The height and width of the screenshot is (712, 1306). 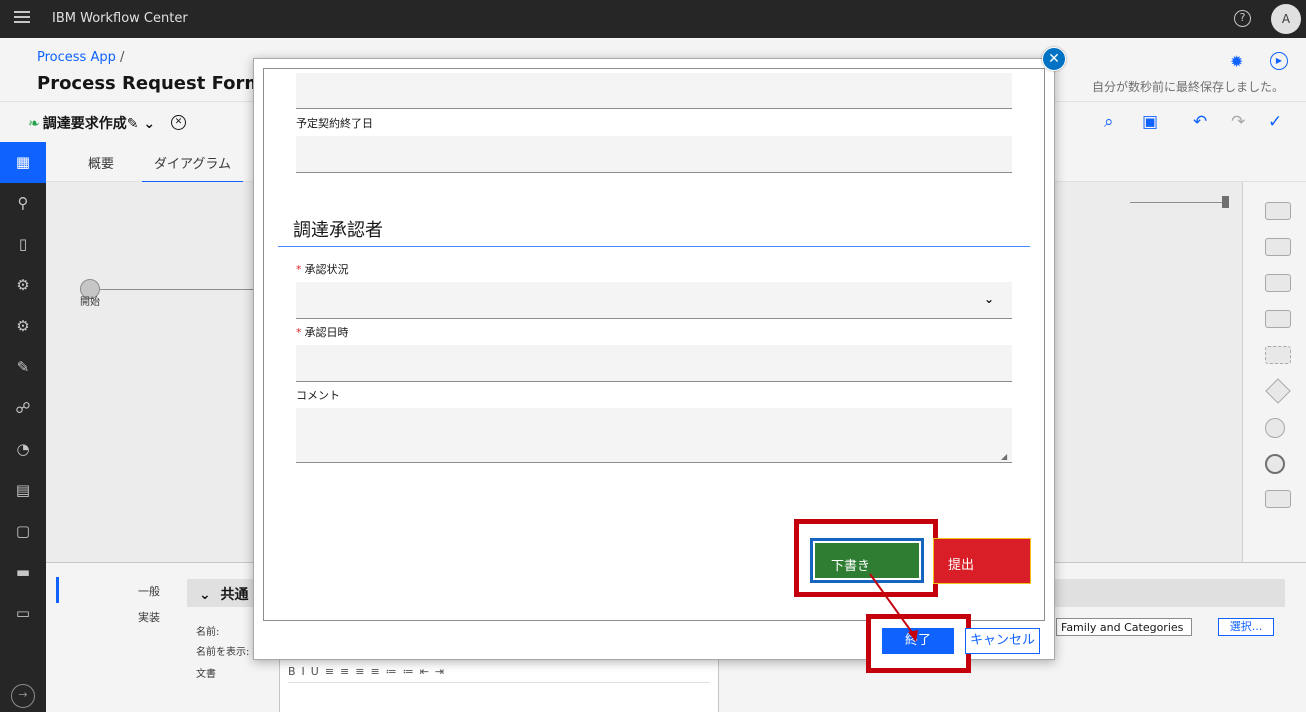 What do you see at coordinates (1124, 627) in the screenshot?
I see `family-field: Family and Categories` at bounding box center [1124, 627].